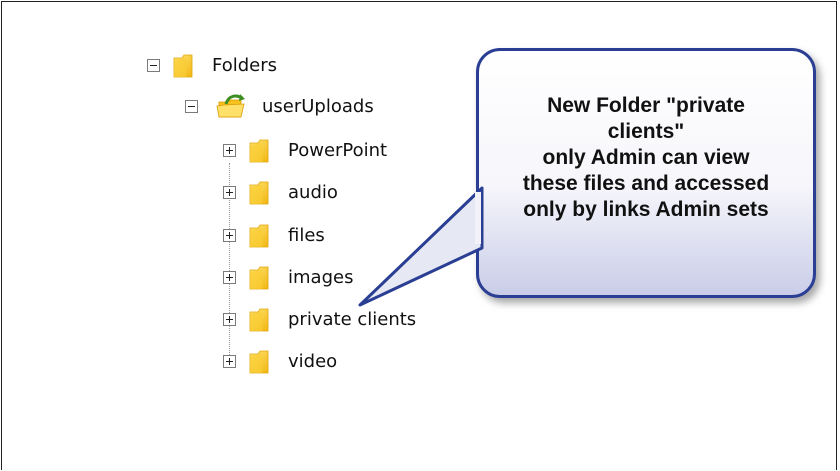  Describe the element at coordinates (646, 209) in the screenshot. I see `callout-line: only by links Admin sets` at that location.